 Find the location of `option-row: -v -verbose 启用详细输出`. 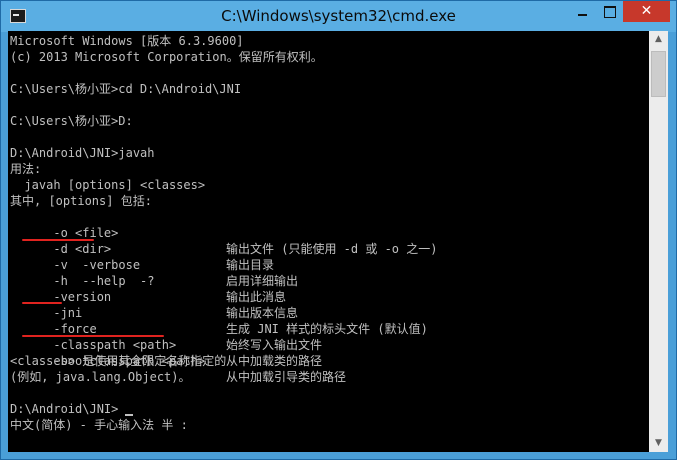

option-row: -v -verbose 启用详细输出 is located at coordinates (325, 264).